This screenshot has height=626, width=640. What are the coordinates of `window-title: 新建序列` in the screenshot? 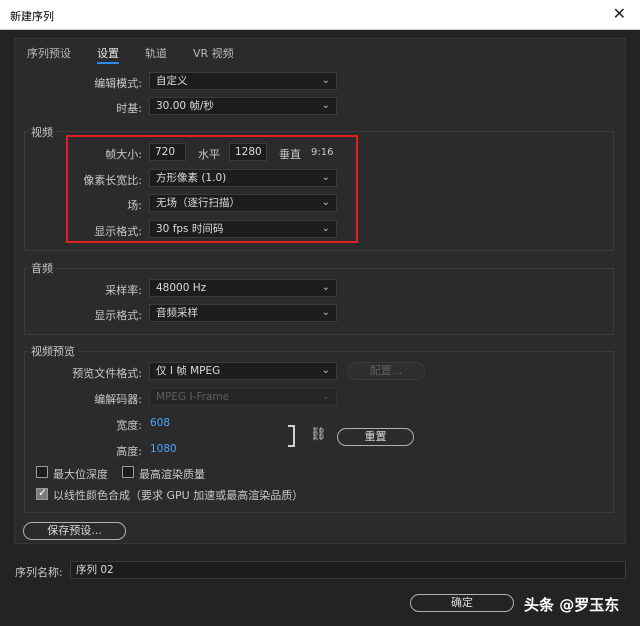 It's located at (32, 16).